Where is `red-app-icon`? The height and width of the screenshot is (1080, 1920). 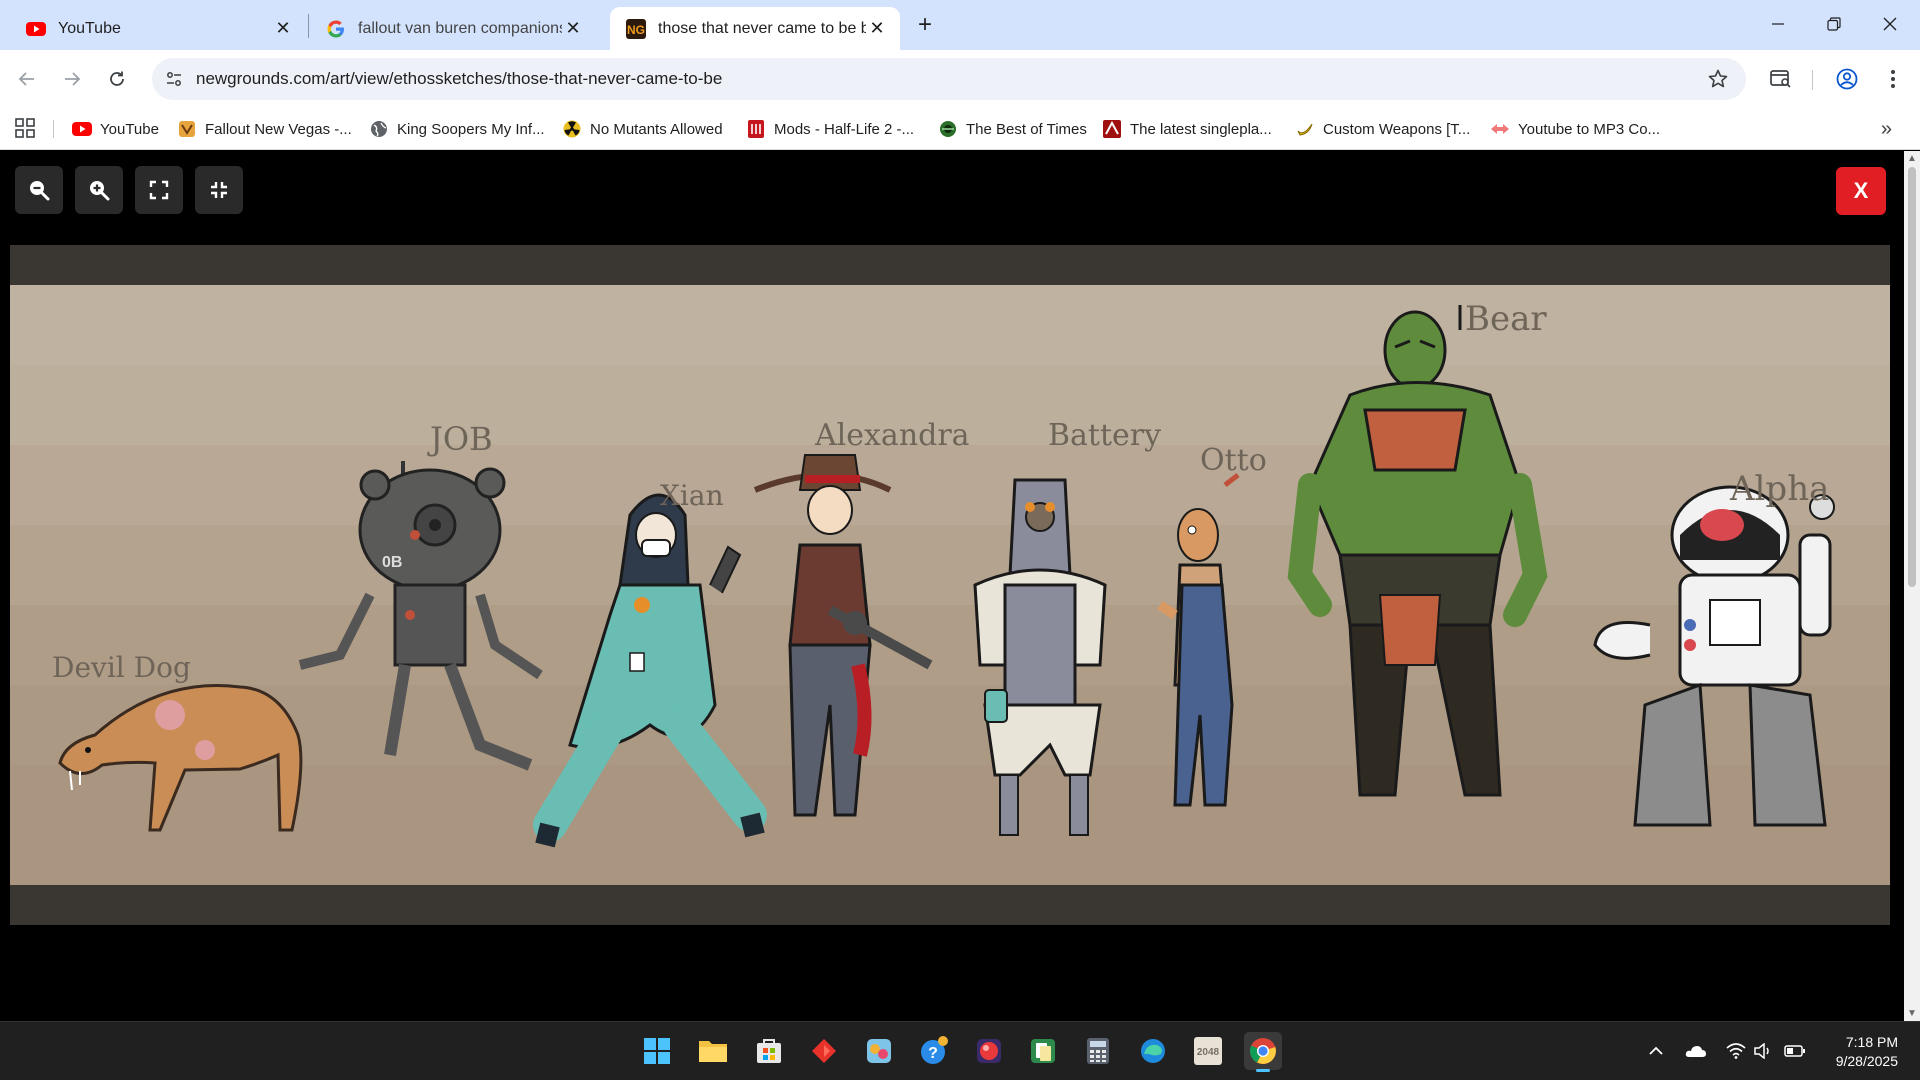
red-app-icon is located at coordinates (824, 1051).